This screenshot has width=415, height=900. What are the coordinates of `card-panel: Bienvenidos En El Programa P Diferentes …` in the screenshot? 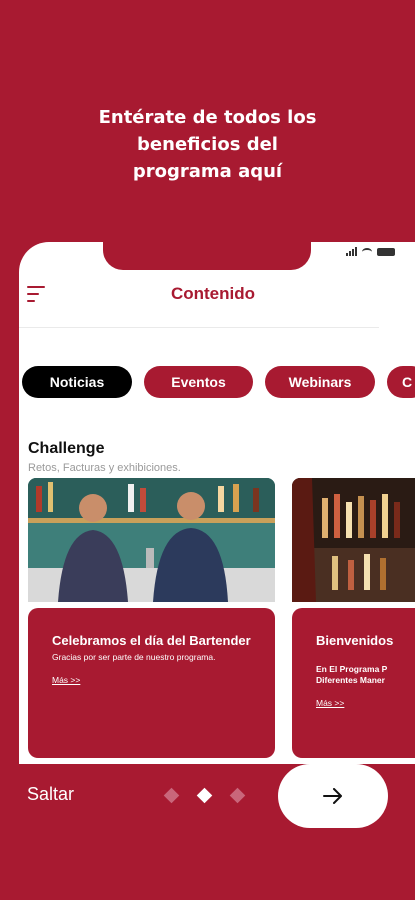 It's located at (353, 683).